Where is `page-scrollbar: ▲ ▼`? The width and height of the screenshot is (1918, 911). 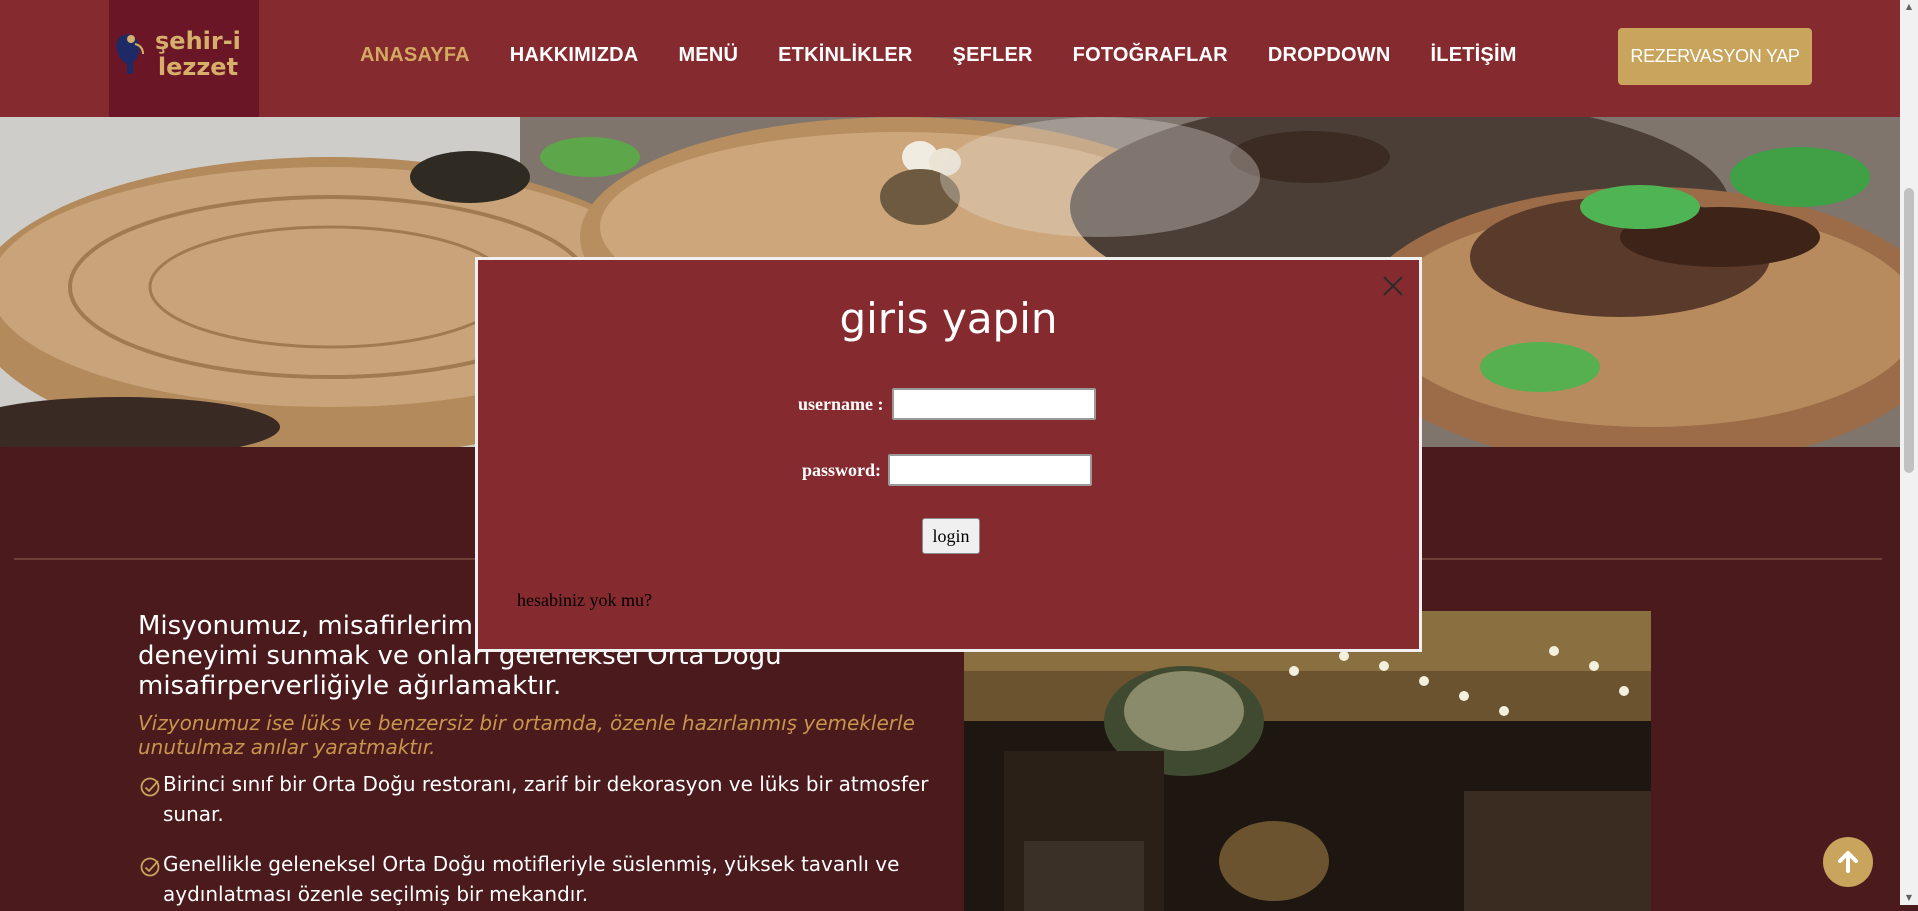 page-scrollbar: ▲ ▼ is located at coordinates (1909, 452).